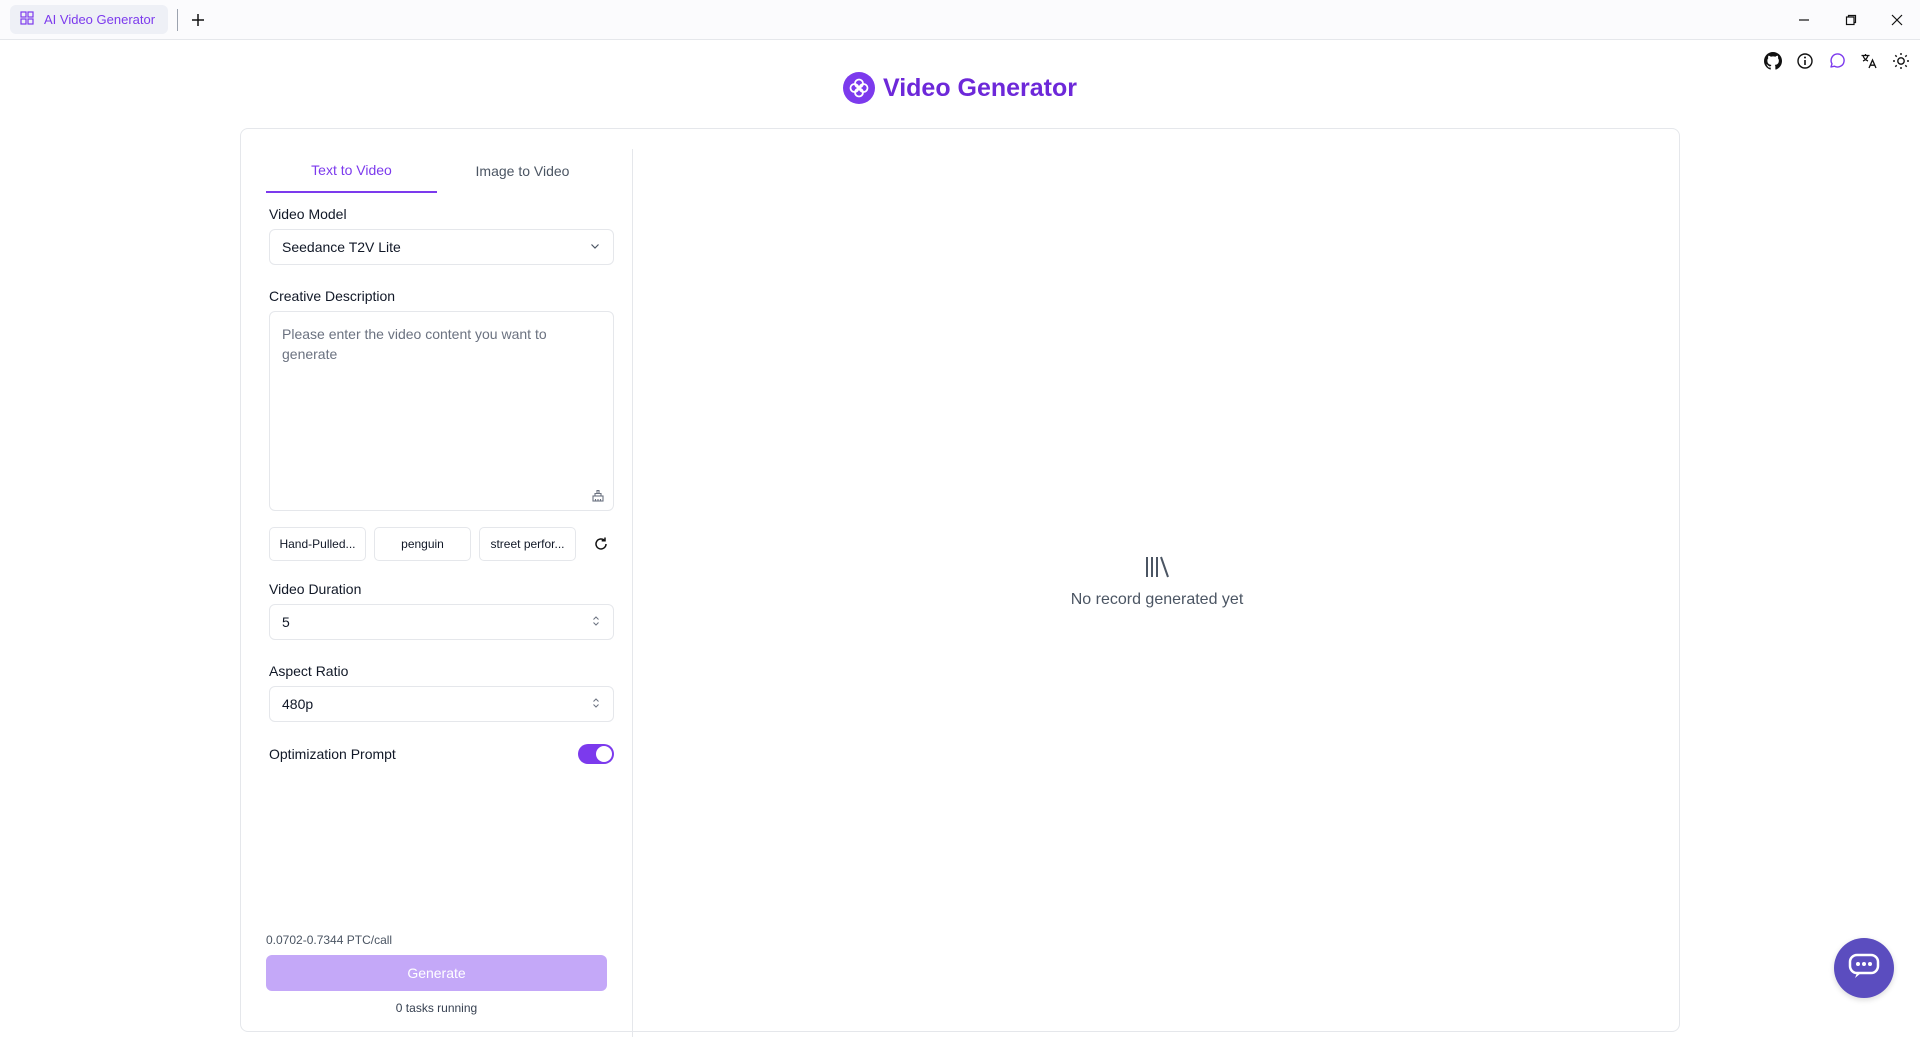  I want to click on translate-icon, so click(1869, 61).